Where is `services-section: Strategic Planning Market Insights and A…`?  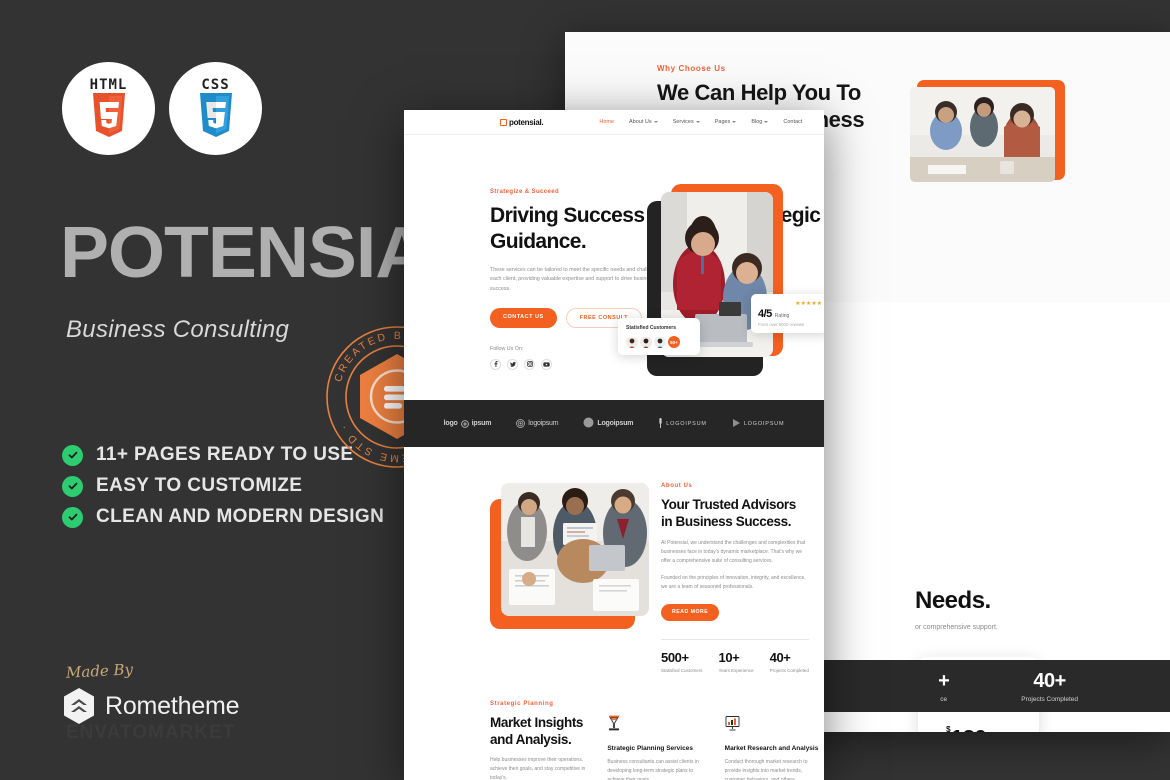
services-section: Strategic Planning Market Insights and A… is located at coordinates (614, 737).